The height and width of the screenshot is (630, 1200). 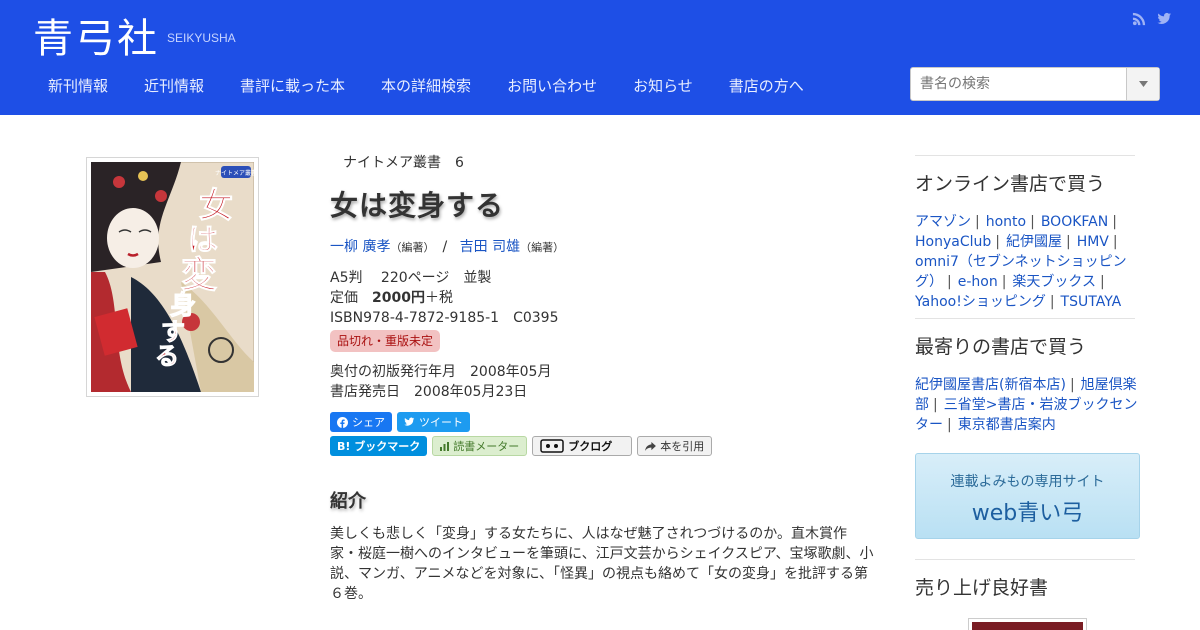 What do you see at coordinates (167, 355) in the screenshot?
I see `svg-text: る` at bounding box center [167, 355].